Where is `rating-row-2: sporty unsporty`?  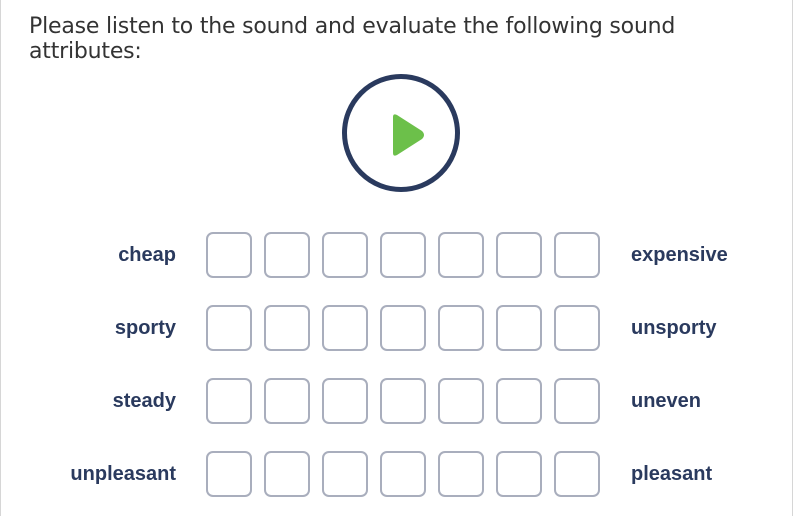
rating-row-2: sporty unsporty is located at coordinates (397, 329).